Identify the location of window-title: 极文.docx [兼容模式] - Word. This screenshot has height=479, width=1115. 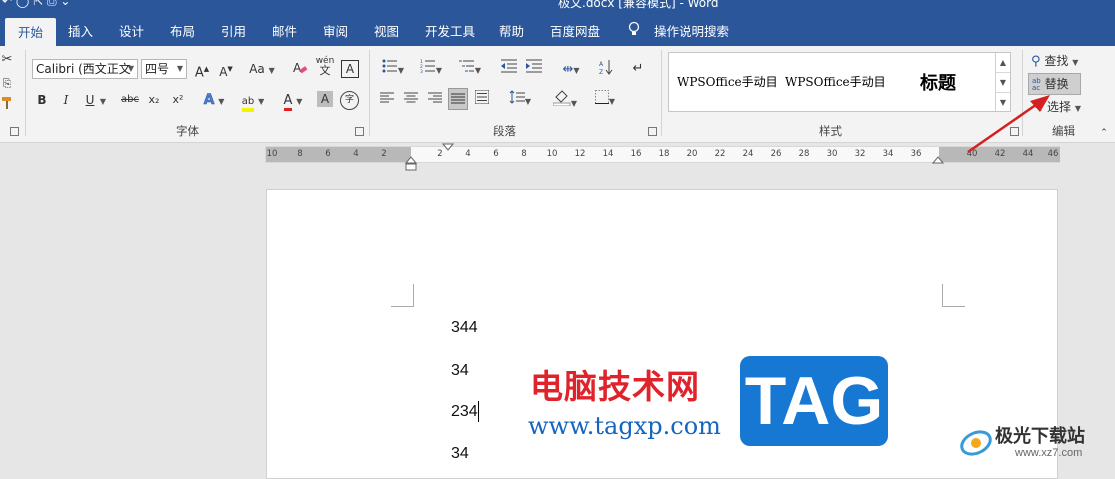
(638, 5).